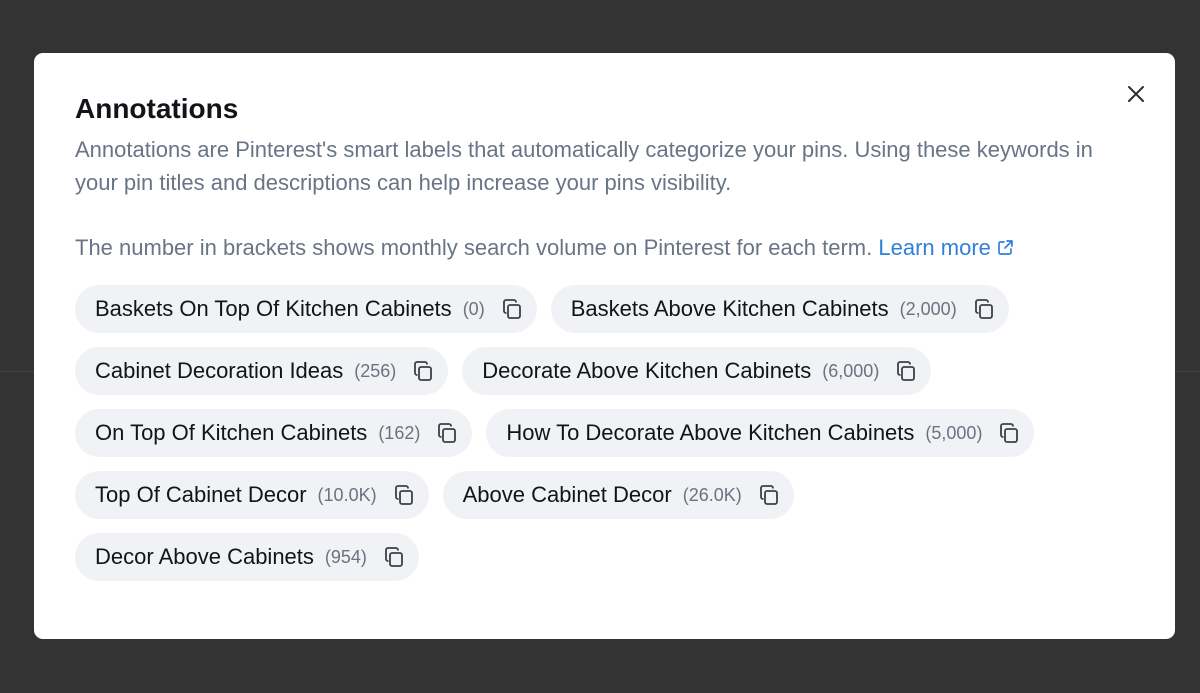 The image size is (1200, 693). What do you see at coordinates (1005, 247) in the screenshot?
I see `external-link-icon` at bounding box center [1005, 247].